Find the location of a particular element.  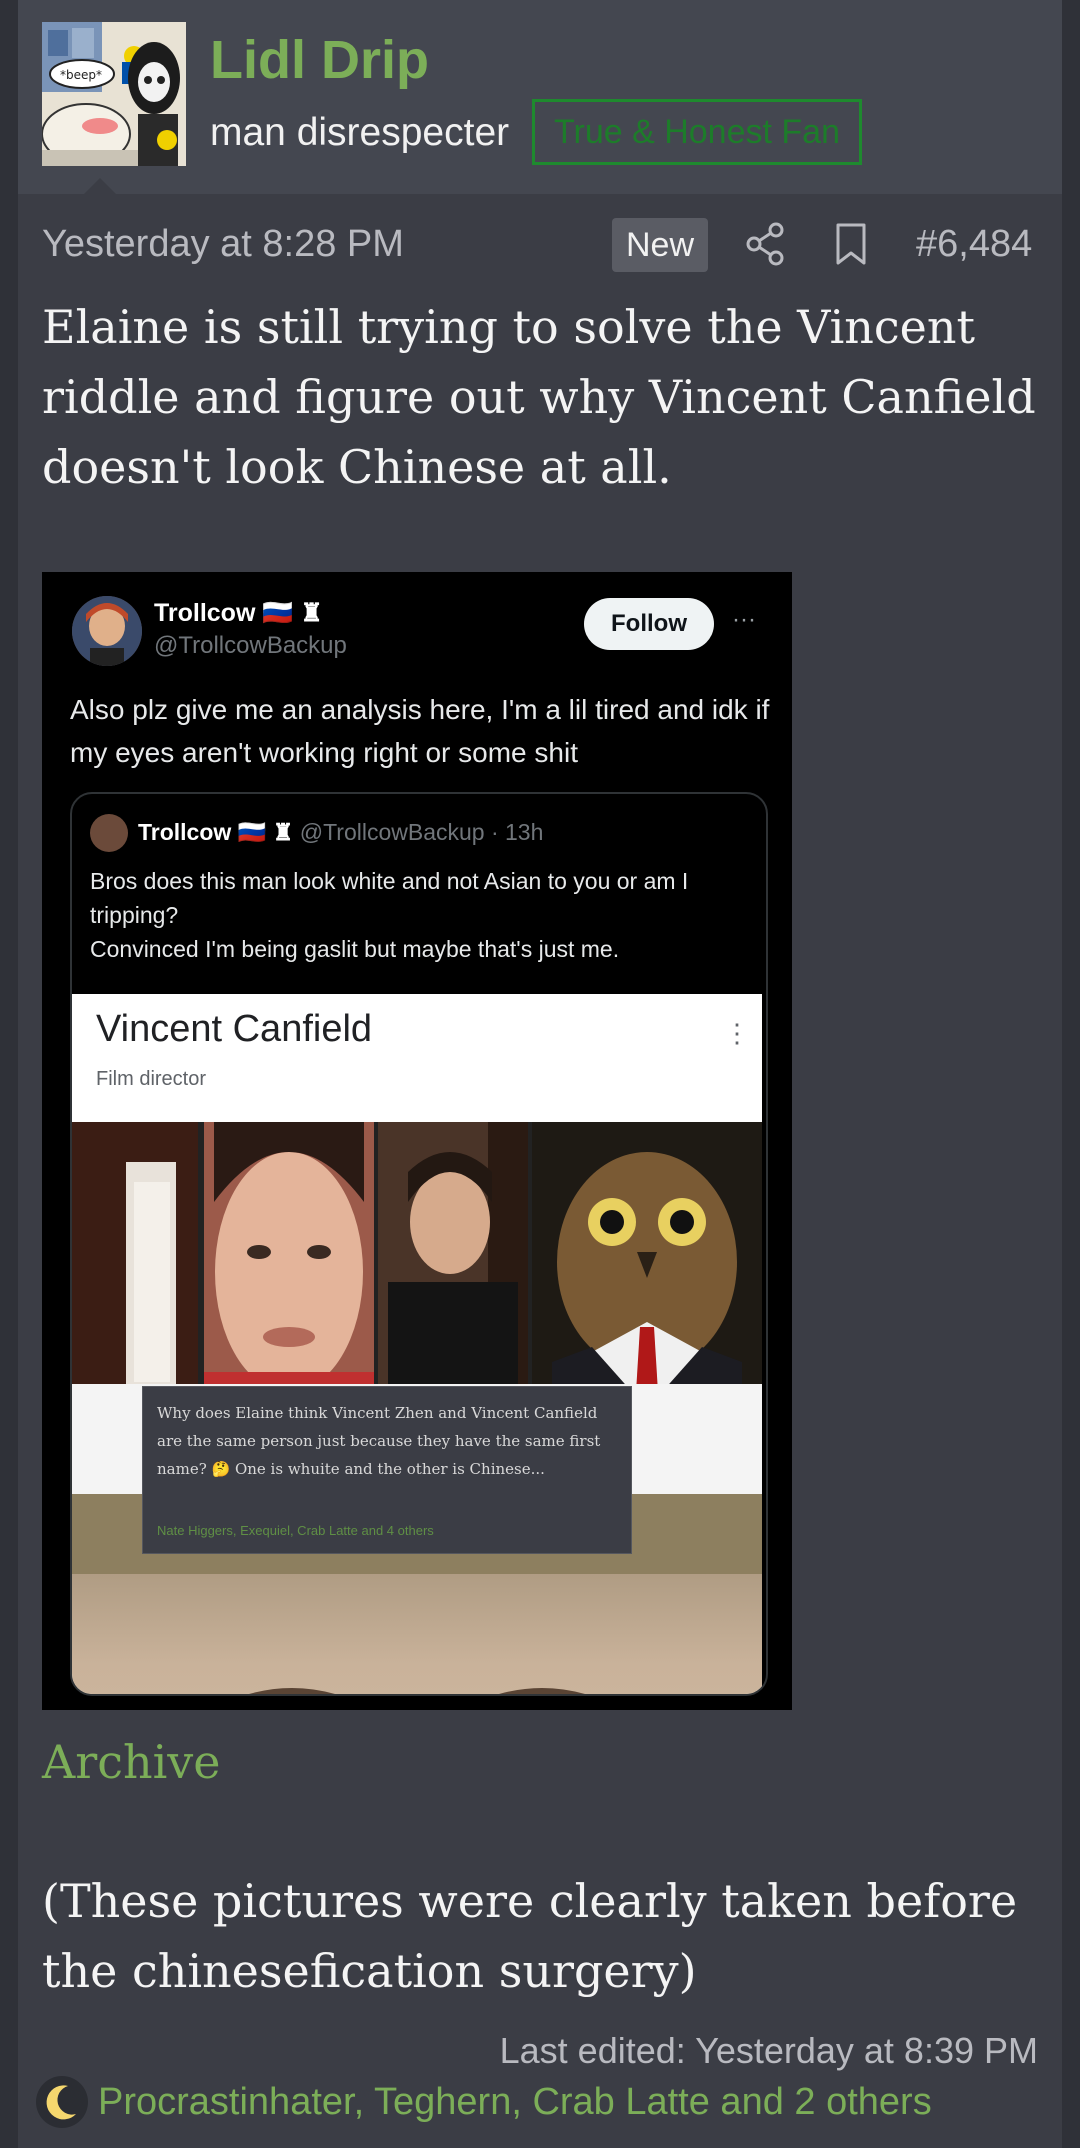

bookmark-icon is located at coordinates (851, 244).